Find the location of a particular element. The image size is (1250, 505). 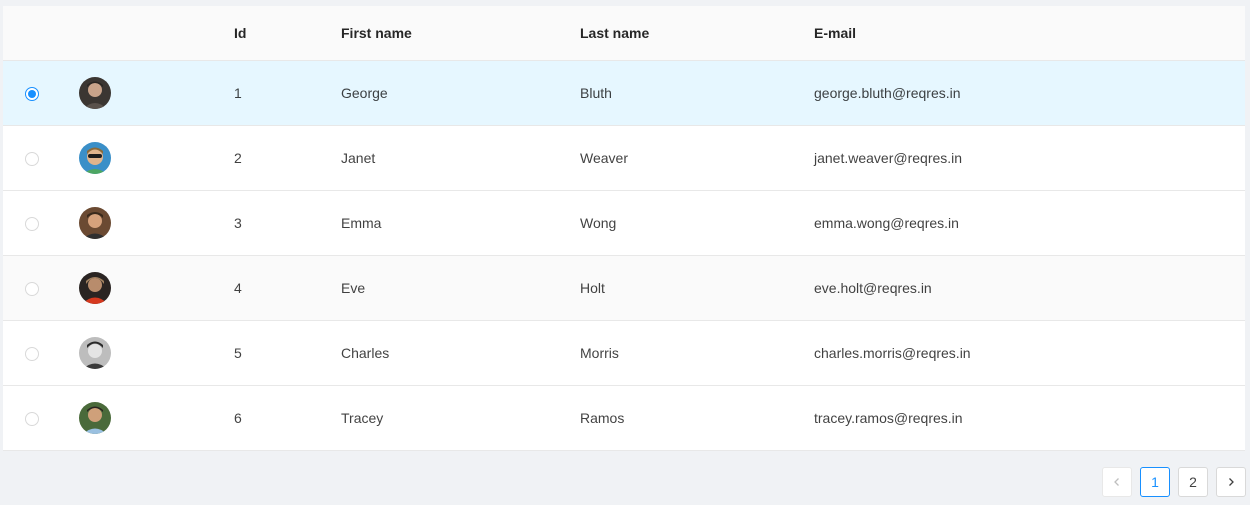

table-row: 2 Janet Weaver janet.weaver@reqres.in is located at coordinates (624, 158).